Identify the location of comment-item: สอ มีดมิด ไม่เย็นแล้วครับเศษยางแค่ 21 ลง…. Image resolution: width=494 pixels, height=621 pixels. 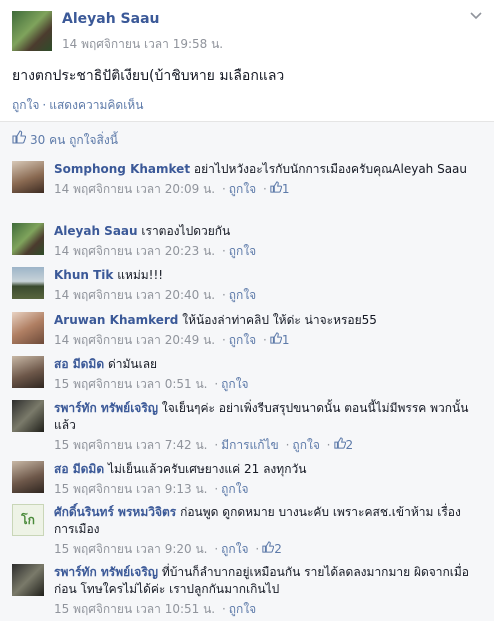
(247, 478).